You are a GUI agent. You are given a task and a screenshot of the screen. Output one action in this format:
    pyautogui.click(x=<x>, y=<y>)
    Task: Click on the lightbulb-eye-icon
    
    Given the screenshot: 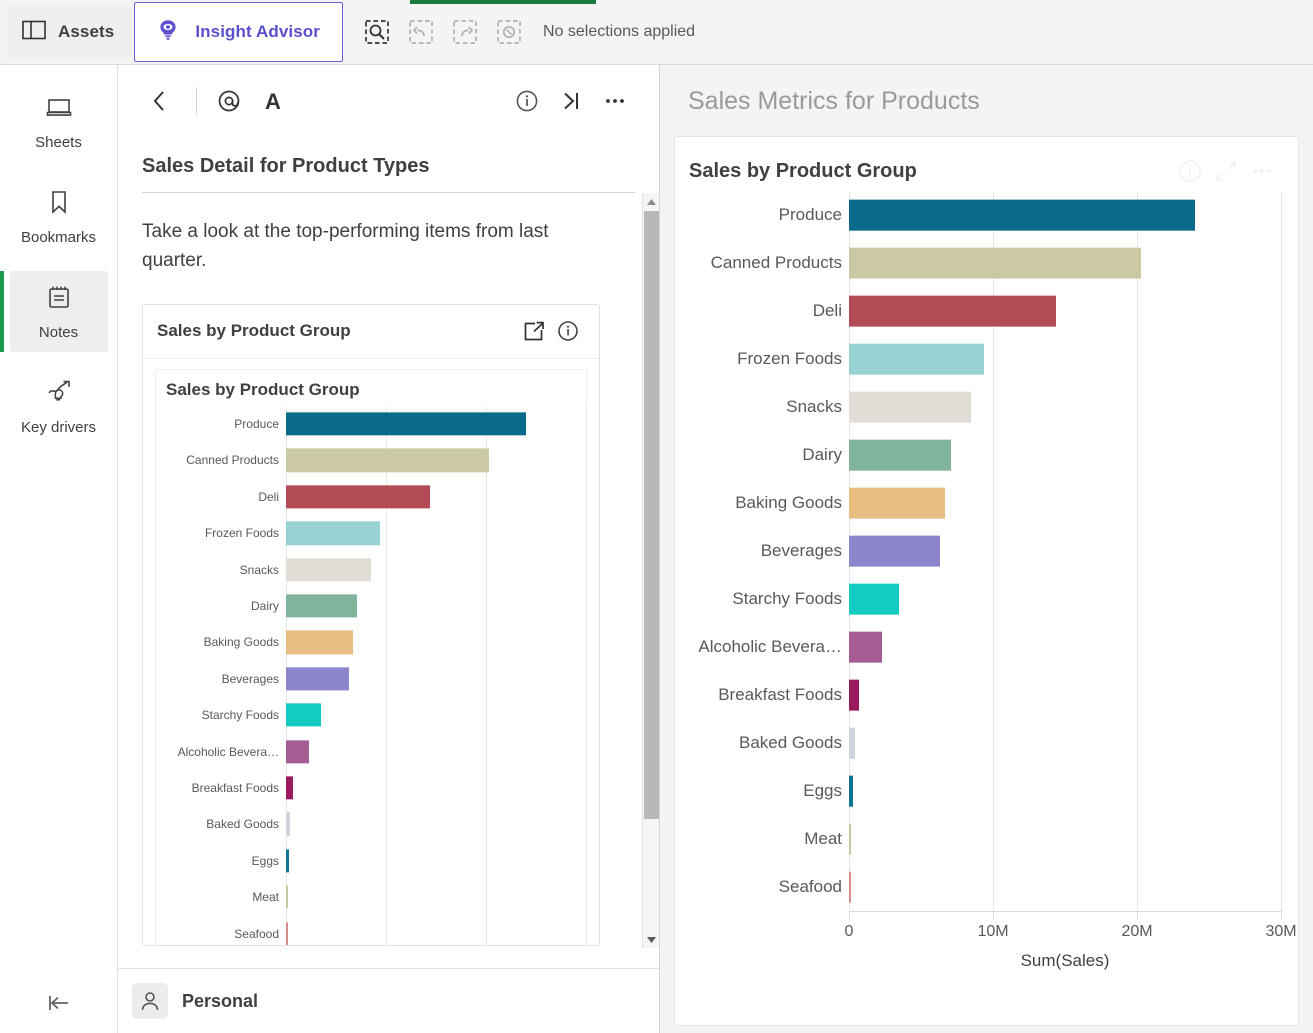 What is the action you would take?
    pyautogui.click(x=168, y=32)
    